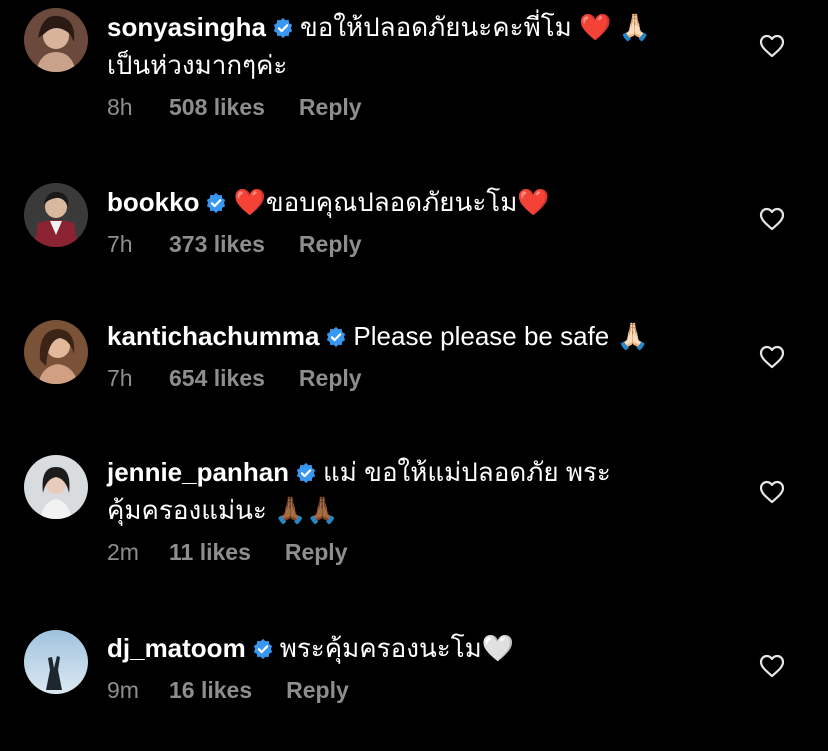  I want to click on comment-time: 2m, so click(123, 552).